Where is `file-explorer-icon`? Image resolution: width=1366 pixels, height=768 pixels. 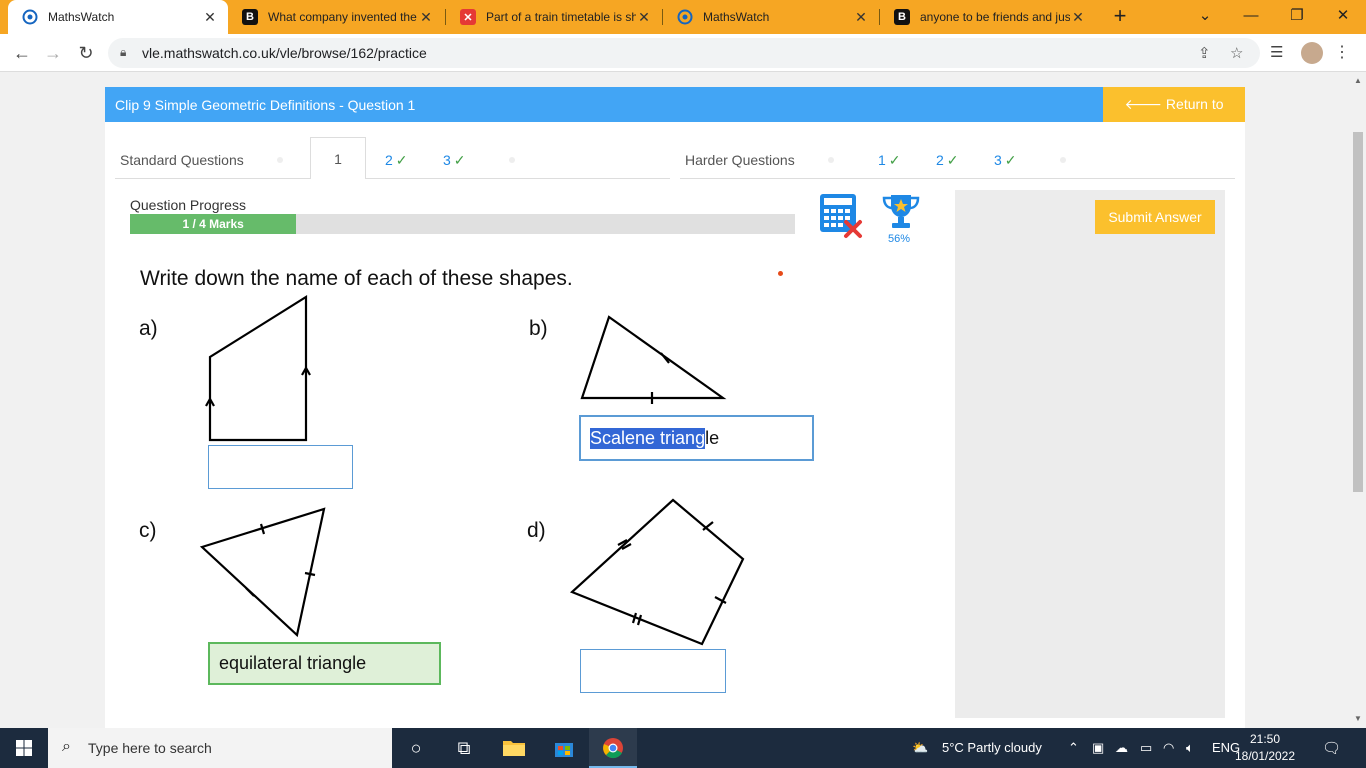
file-explorer-icon is located at coordinates (514, 748).